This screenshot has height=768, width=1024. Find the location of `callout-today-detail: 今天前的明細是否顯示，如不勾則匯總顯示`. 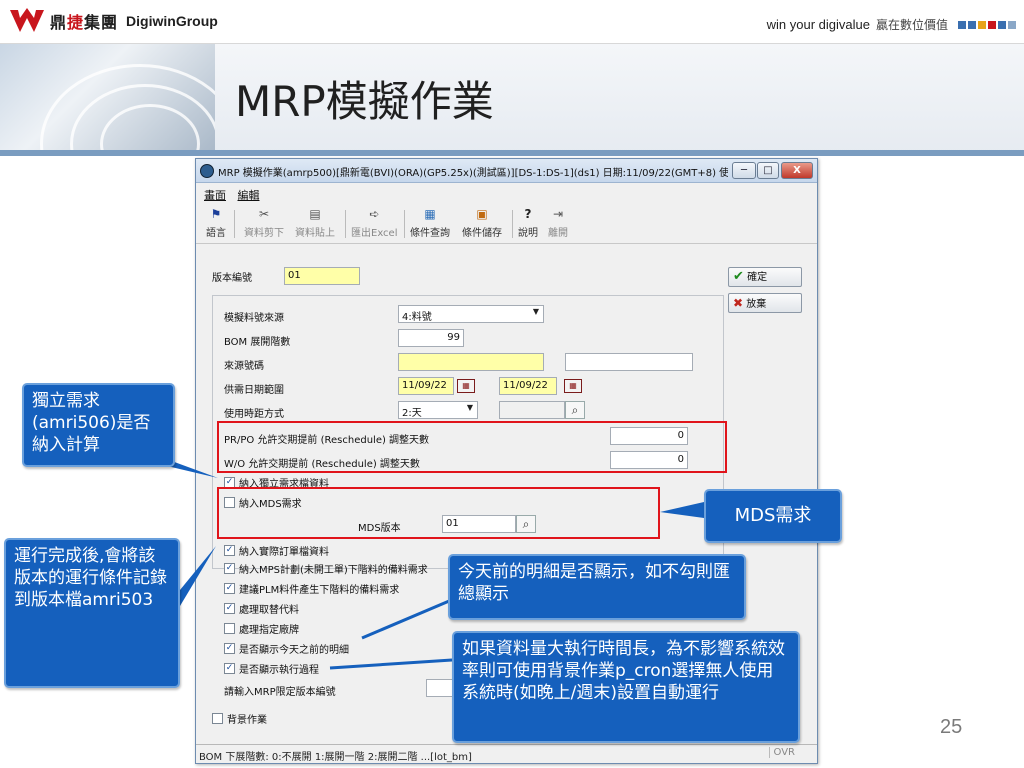

callout-today-detail: 今天前的明細是否顯示，如不勾則匯總顯示 is located at coordinates (597, 587).